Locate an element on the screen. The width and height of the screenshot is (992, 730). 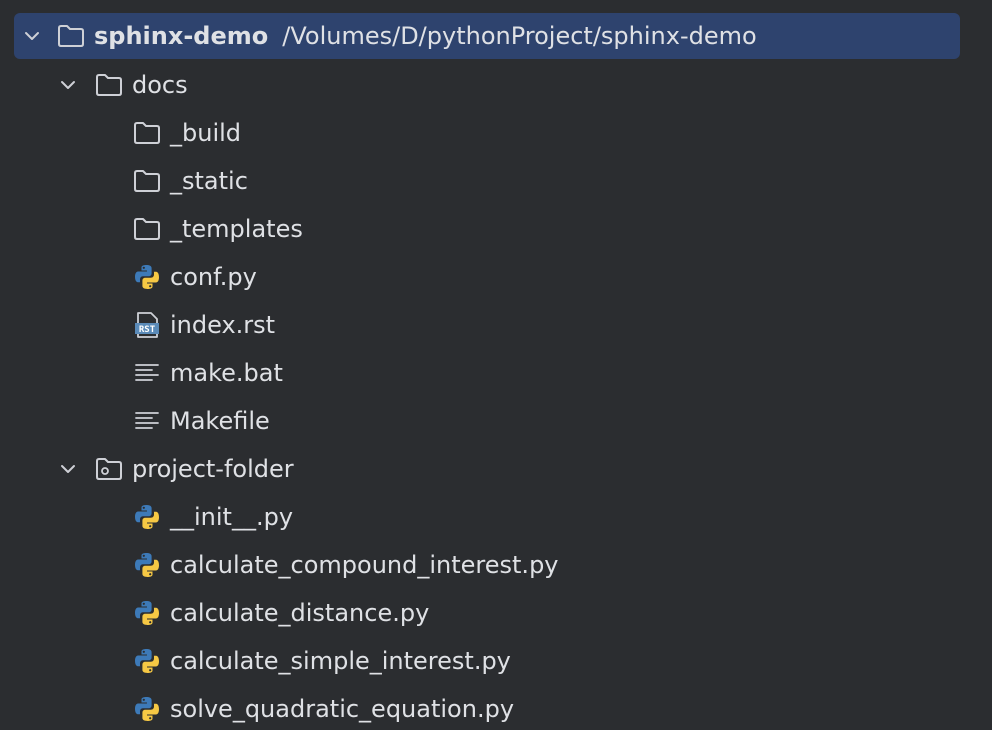
tree-row-docs: docs is located at coordinates (496, 85).